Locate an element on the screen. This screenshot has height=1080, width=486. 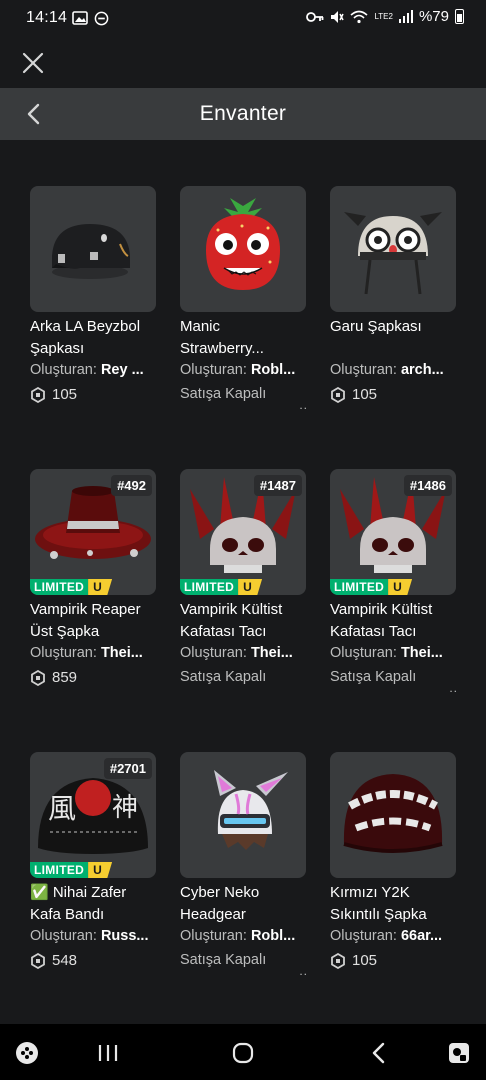
item-thumbnail: #1486 LIMITED U is located at coordinates (393, 532).